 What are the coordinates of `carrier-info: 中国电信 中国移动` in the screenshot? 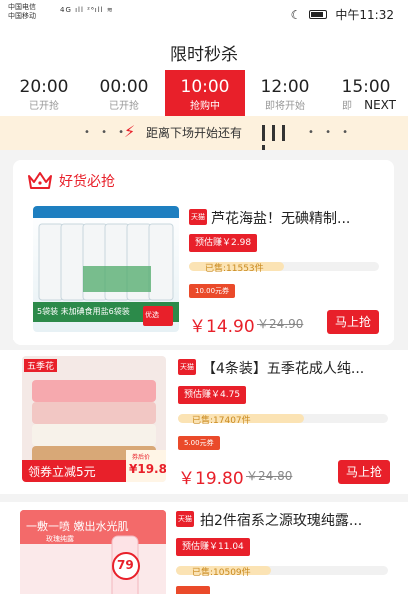 It's located at (22, 12).